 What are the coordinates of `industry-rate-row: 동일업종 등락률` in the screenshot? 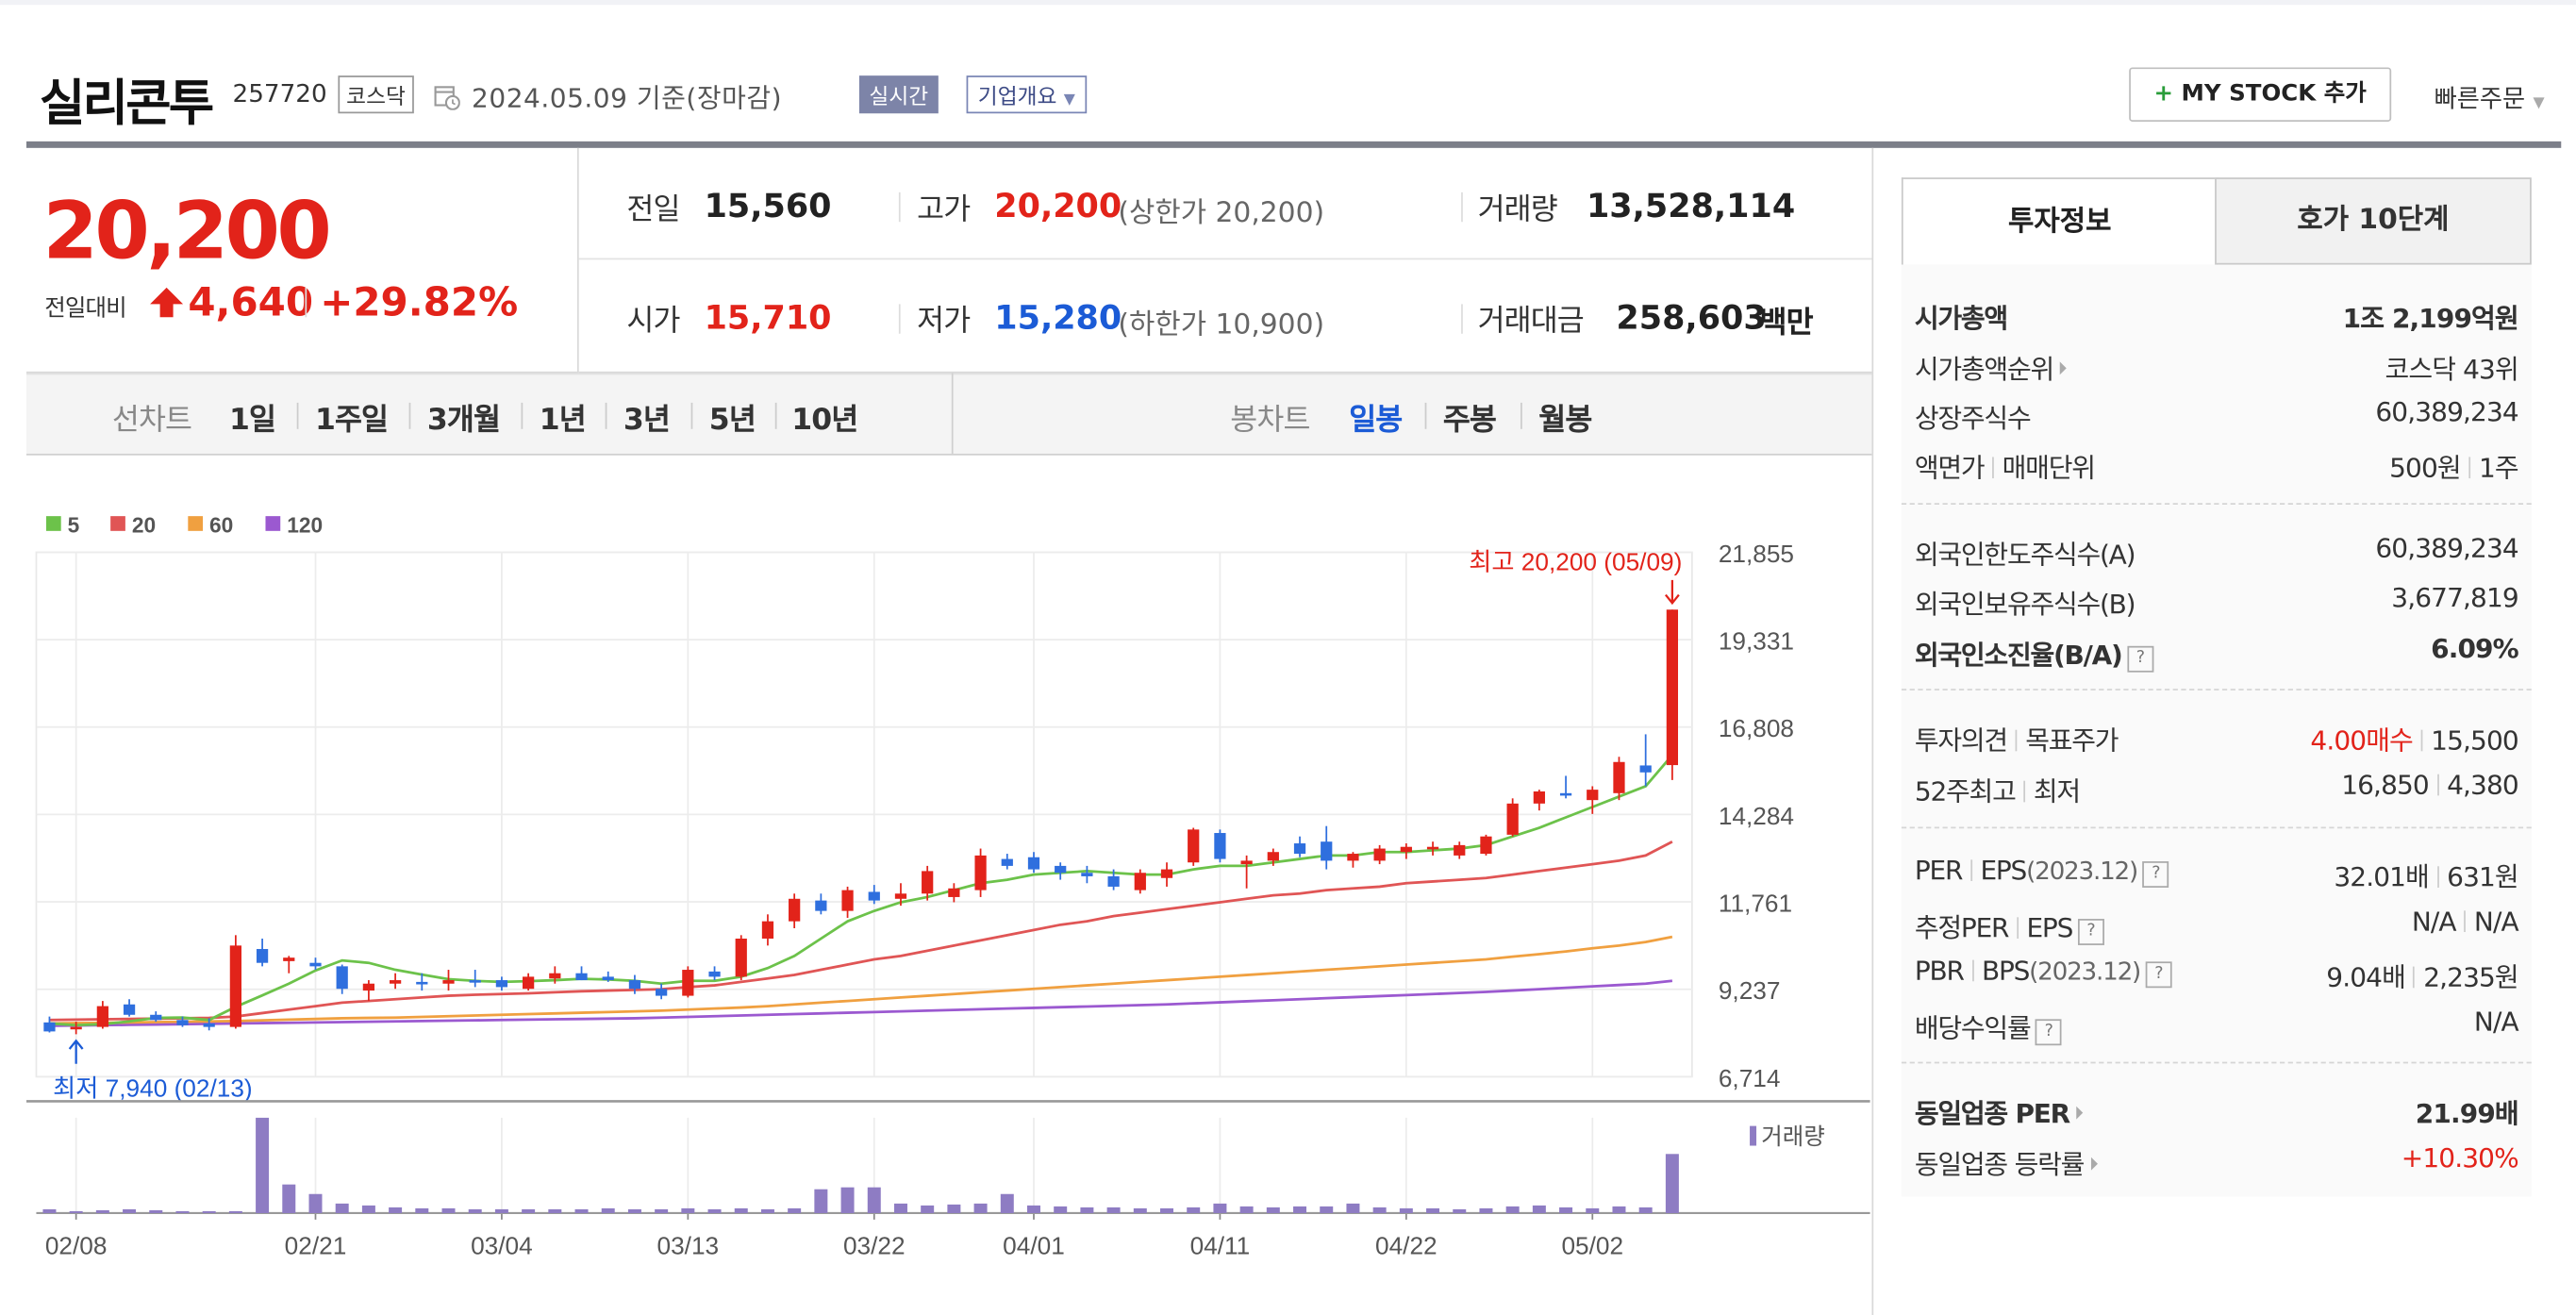 It's located at (2006, 1162).